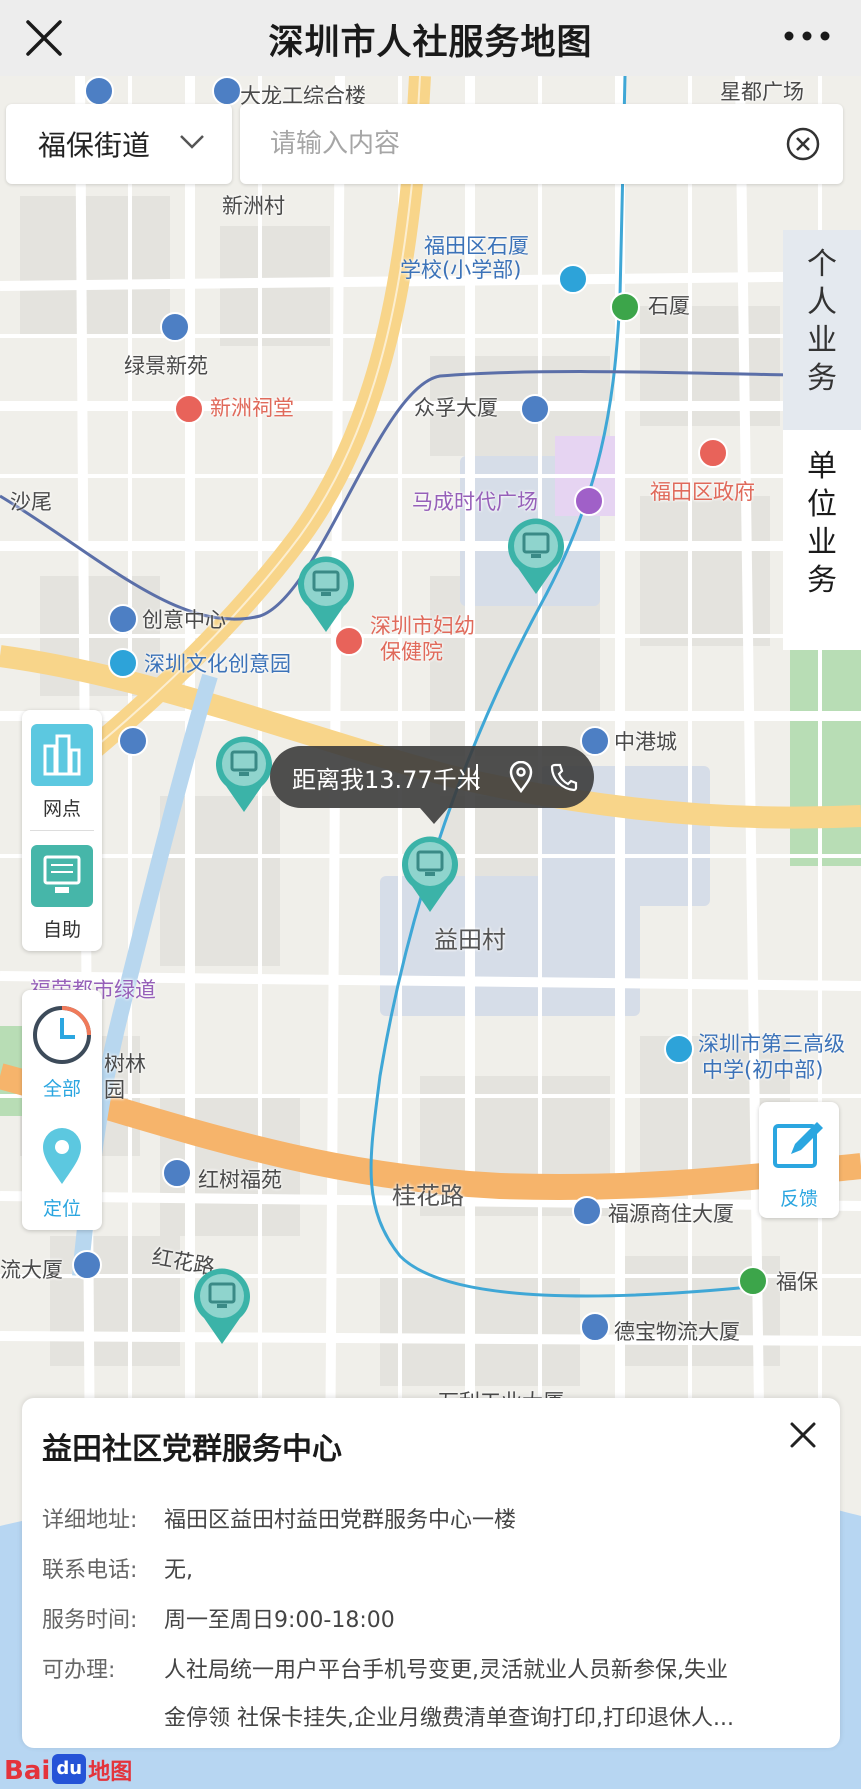 The height and width of the screenshot is (1789, 861). Describe the element at coordinates (430, 874) in the screenshot. I see `selected-service-marker` at that location.